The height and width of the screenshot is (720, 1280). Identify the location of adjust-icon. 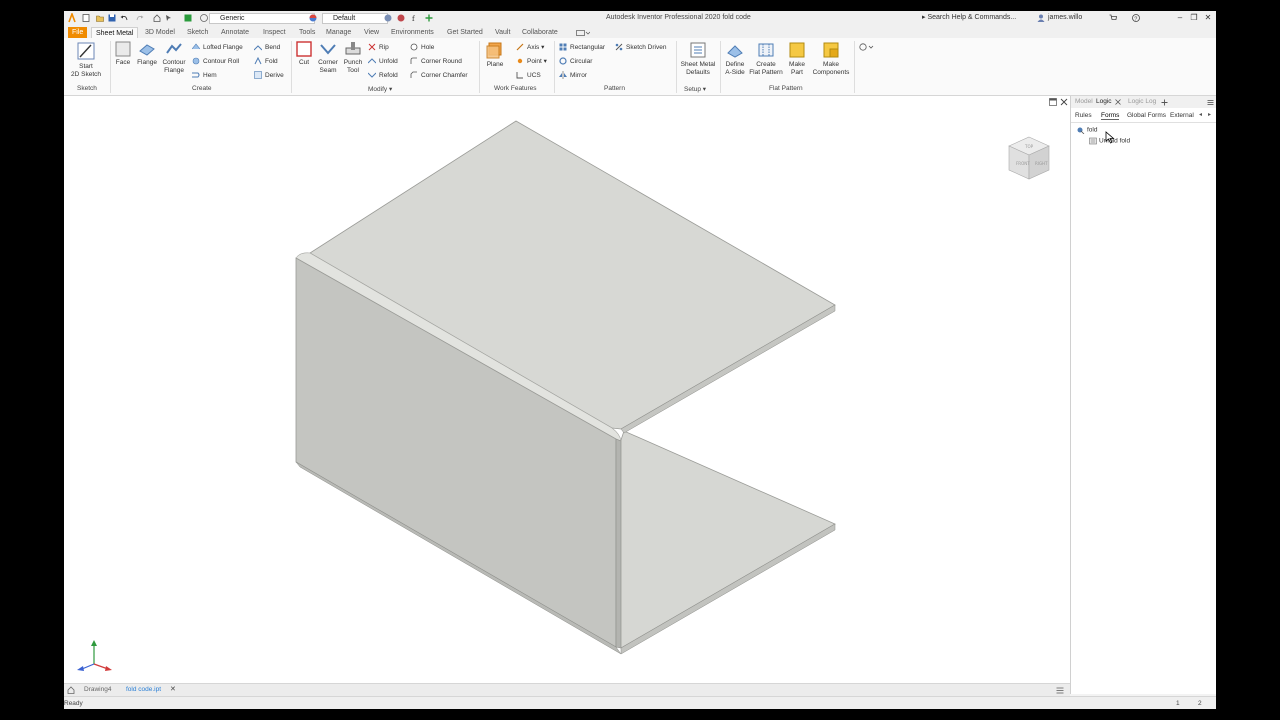
(388, 18).